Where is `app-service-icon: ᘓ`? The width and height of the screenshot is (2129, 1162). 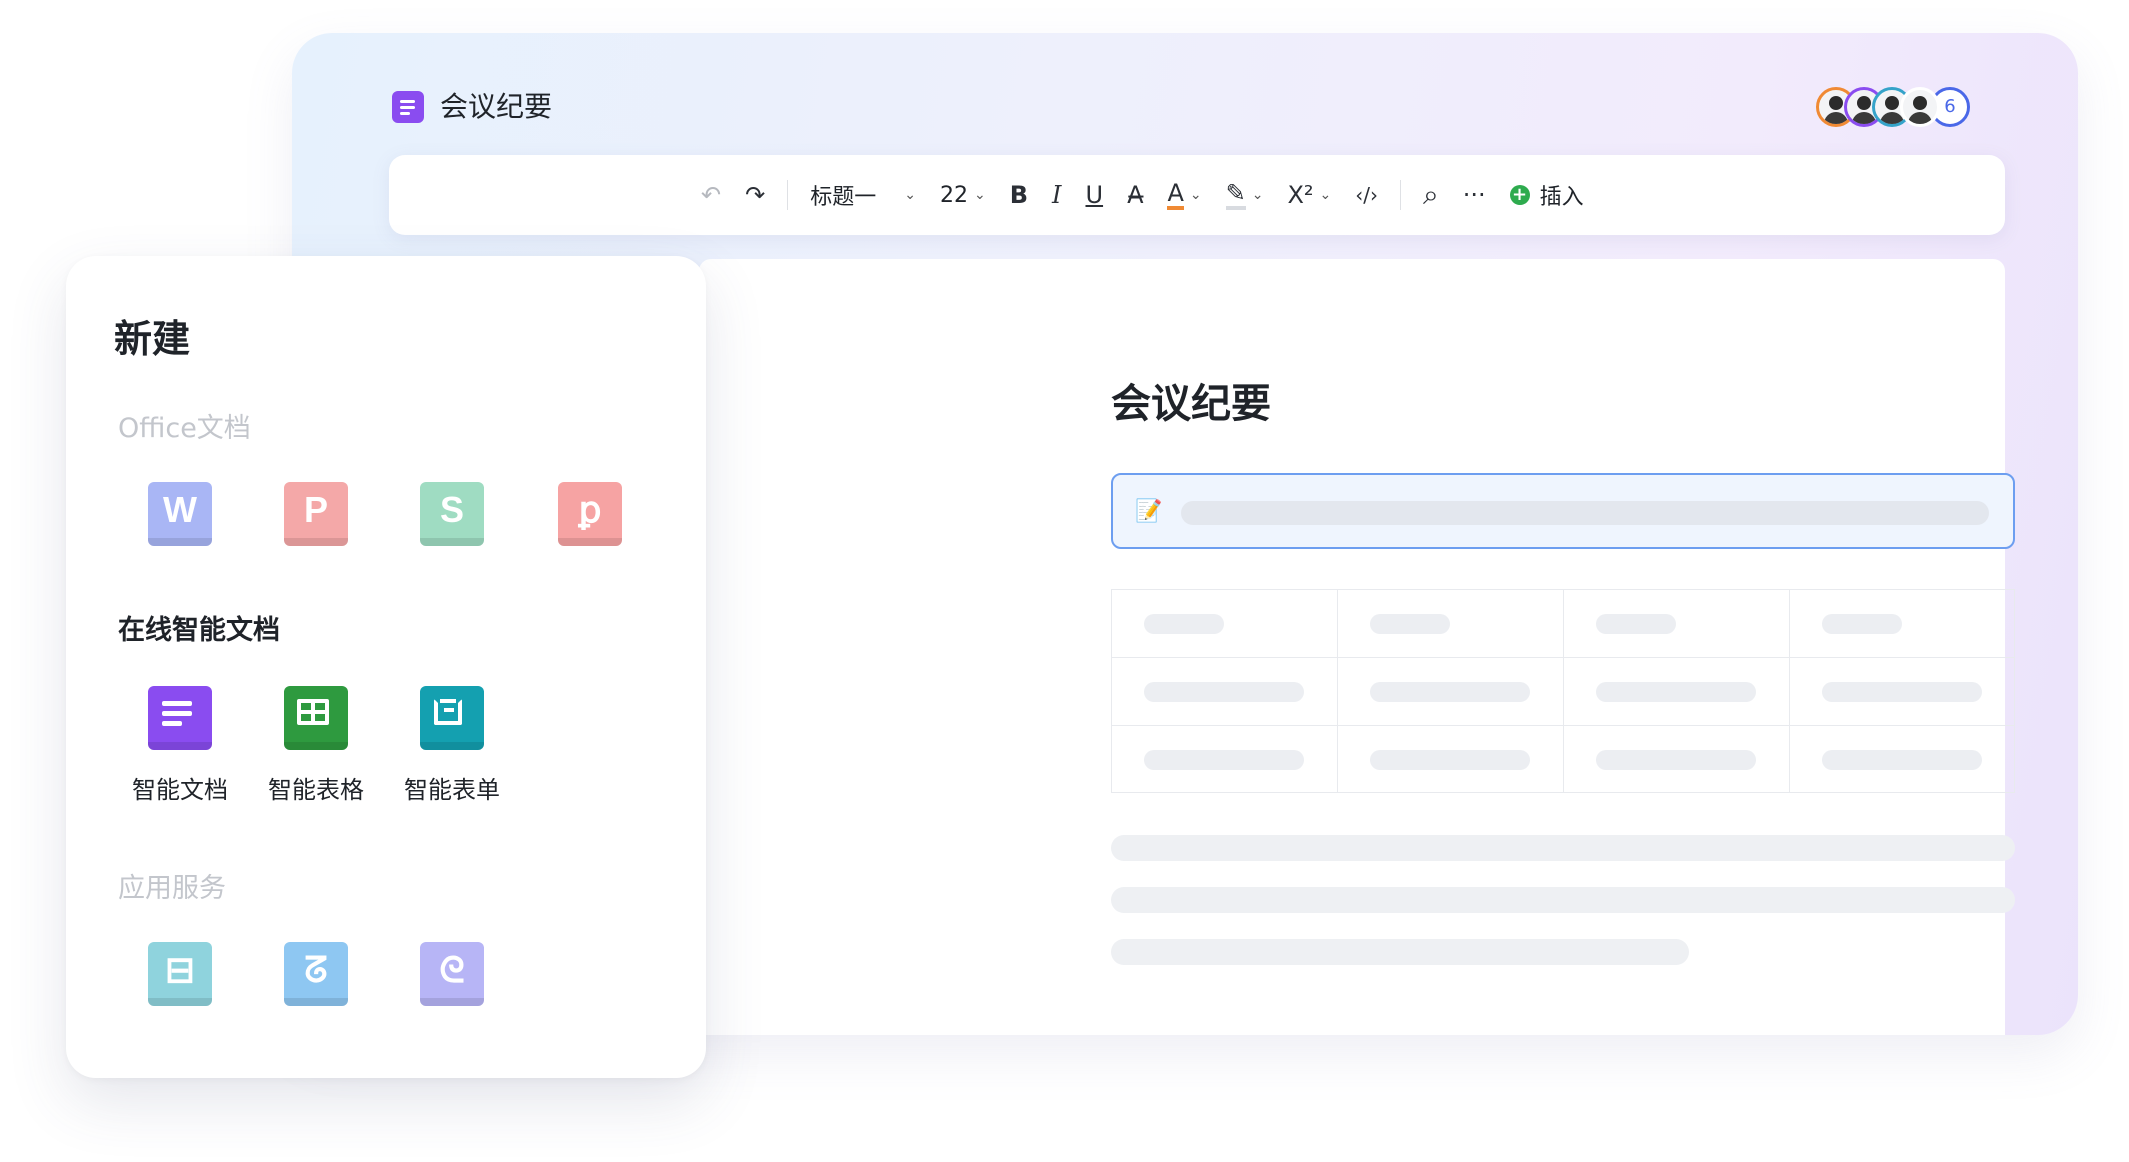 app-service-icon: ᘓ is located at coordinates (452, 974).